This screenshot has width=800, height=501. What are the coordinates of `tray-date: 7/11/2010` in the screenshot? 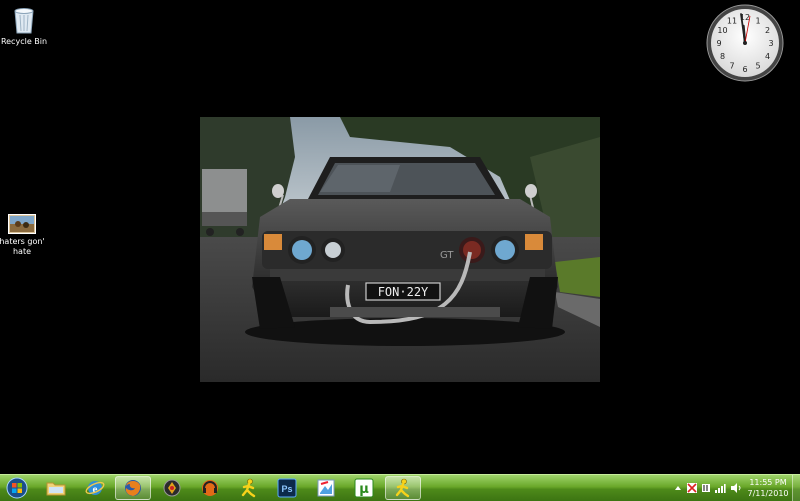 It's located at (768, 493).